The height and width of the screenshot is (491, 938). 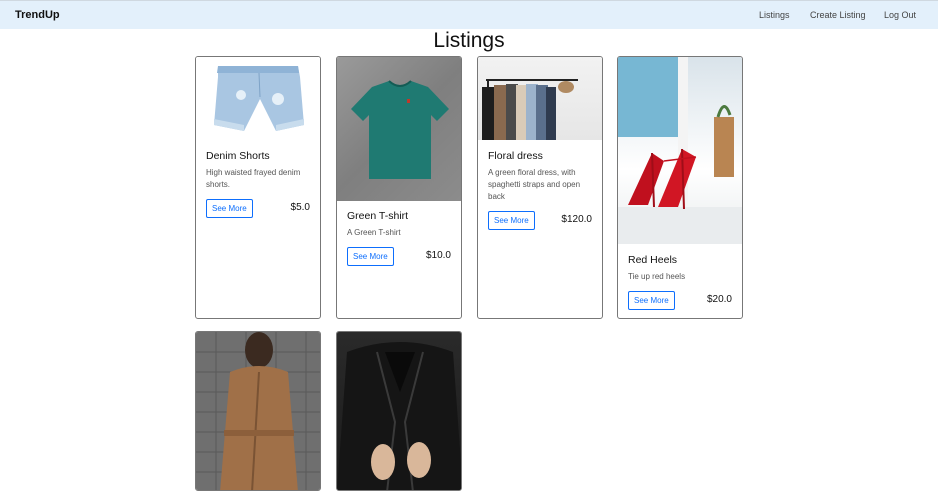 I want to click on nav-link-create-listing: Create Listing, so click(x=838, y=15).